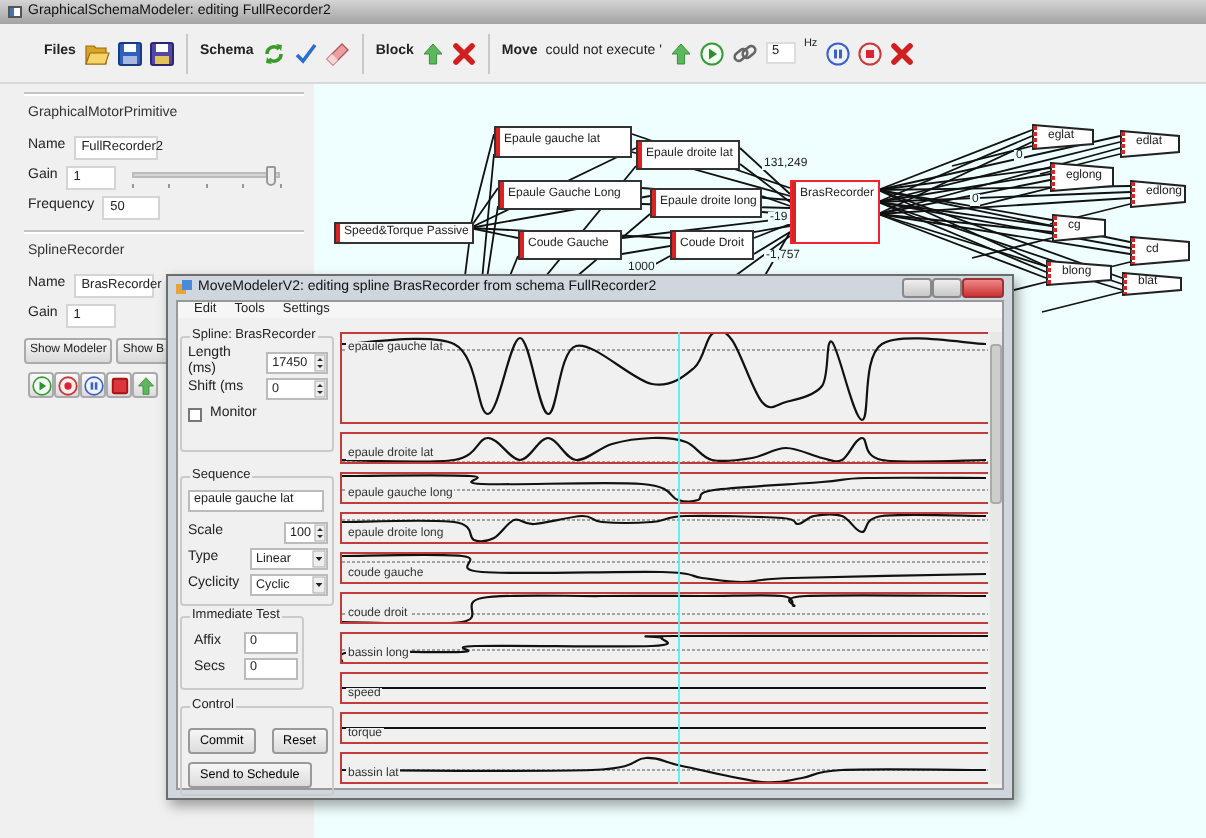 The width and height of the screenshot is (1206, 838). I want to click on refresh-icon, so click(273, 53).